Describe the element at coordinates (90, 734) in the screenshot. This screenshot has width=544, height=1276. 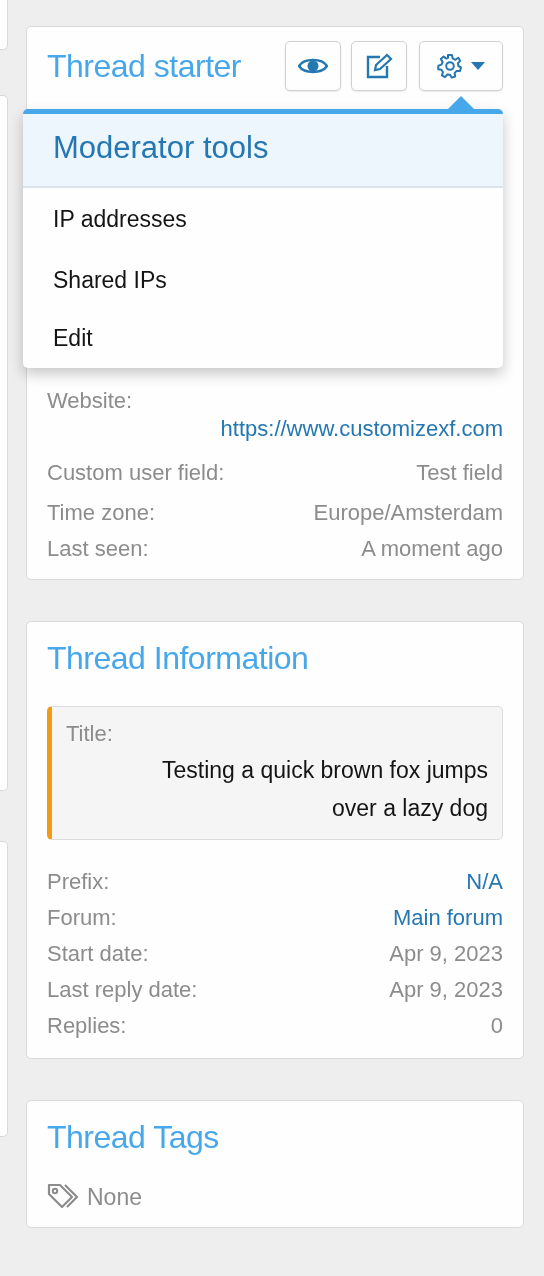
I see `quote-label: Title:` at that location.